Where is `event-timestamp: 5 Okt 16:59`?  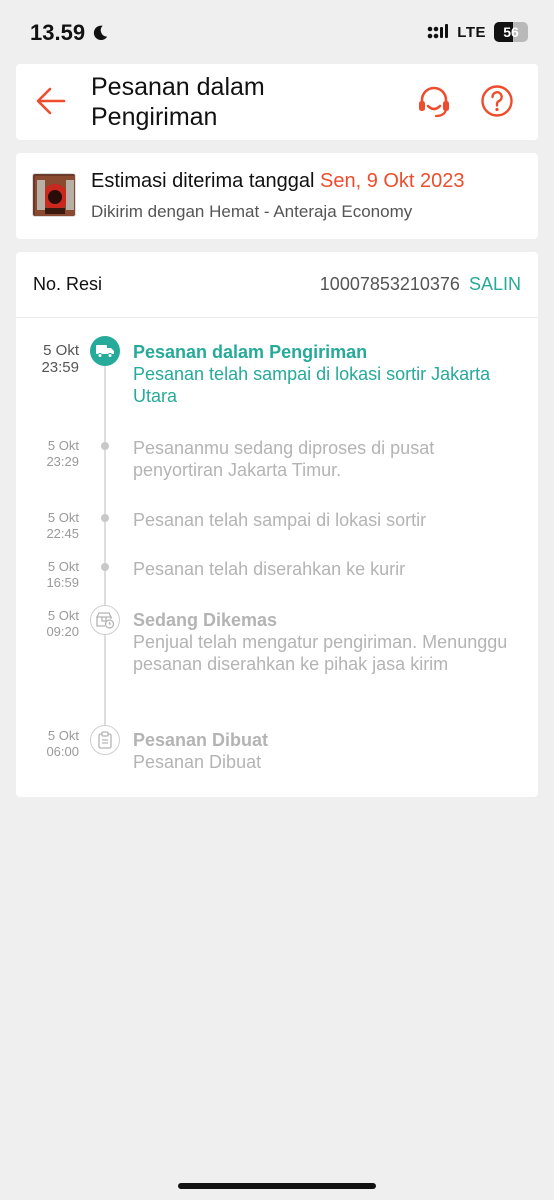
event-timestamp: 5 Okt 16:59 is located at coordinates (47, 575).